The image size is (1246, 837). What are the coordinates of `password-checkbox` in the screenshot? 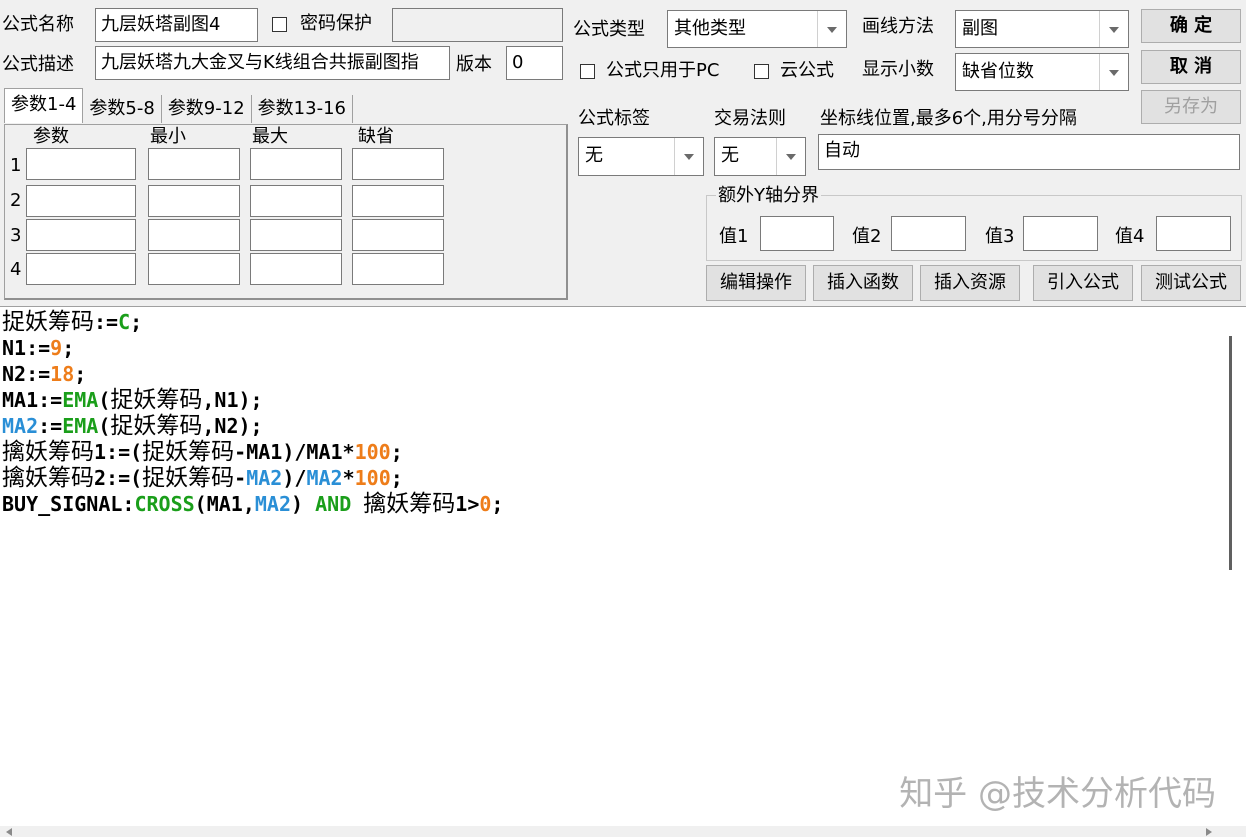 It's located at (279, 24).